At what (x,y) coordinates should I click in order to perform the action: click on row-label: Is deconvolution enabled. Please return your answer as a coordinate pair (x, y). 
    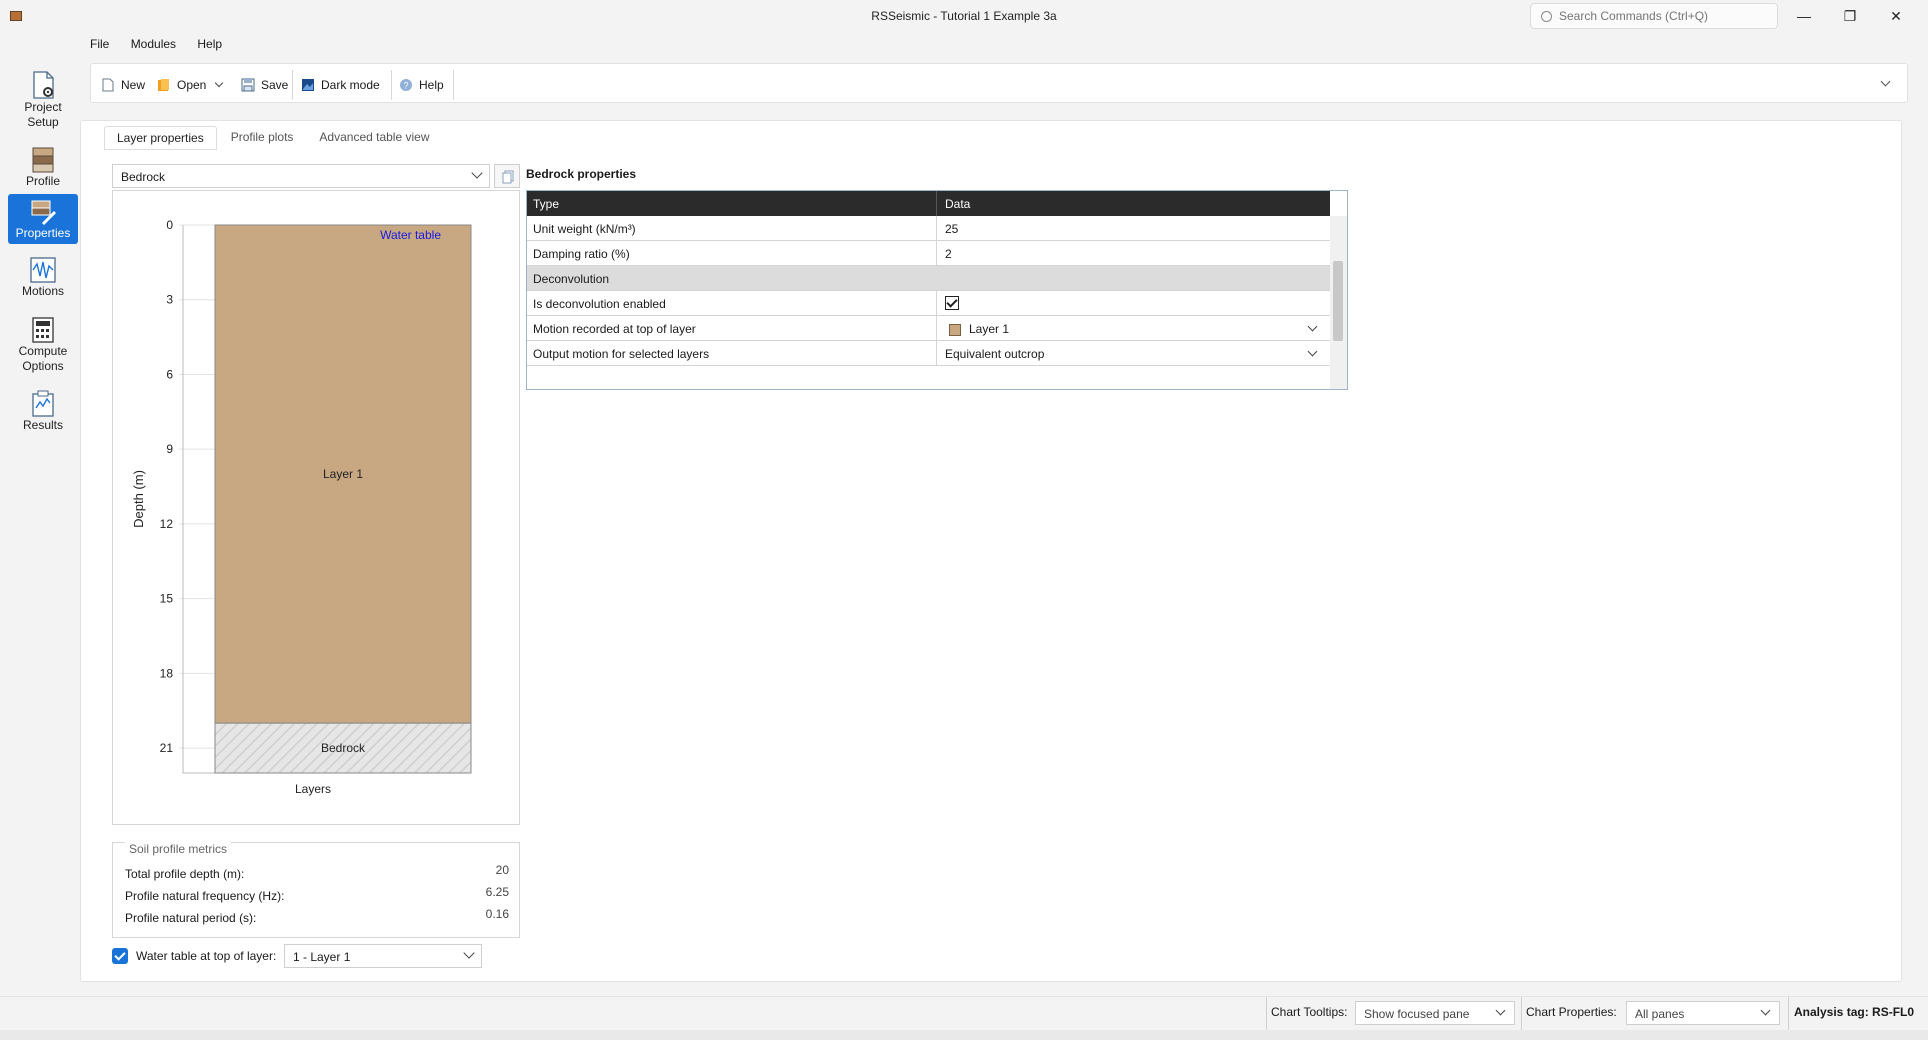
    Looking at the image, I should click on (732, 303).